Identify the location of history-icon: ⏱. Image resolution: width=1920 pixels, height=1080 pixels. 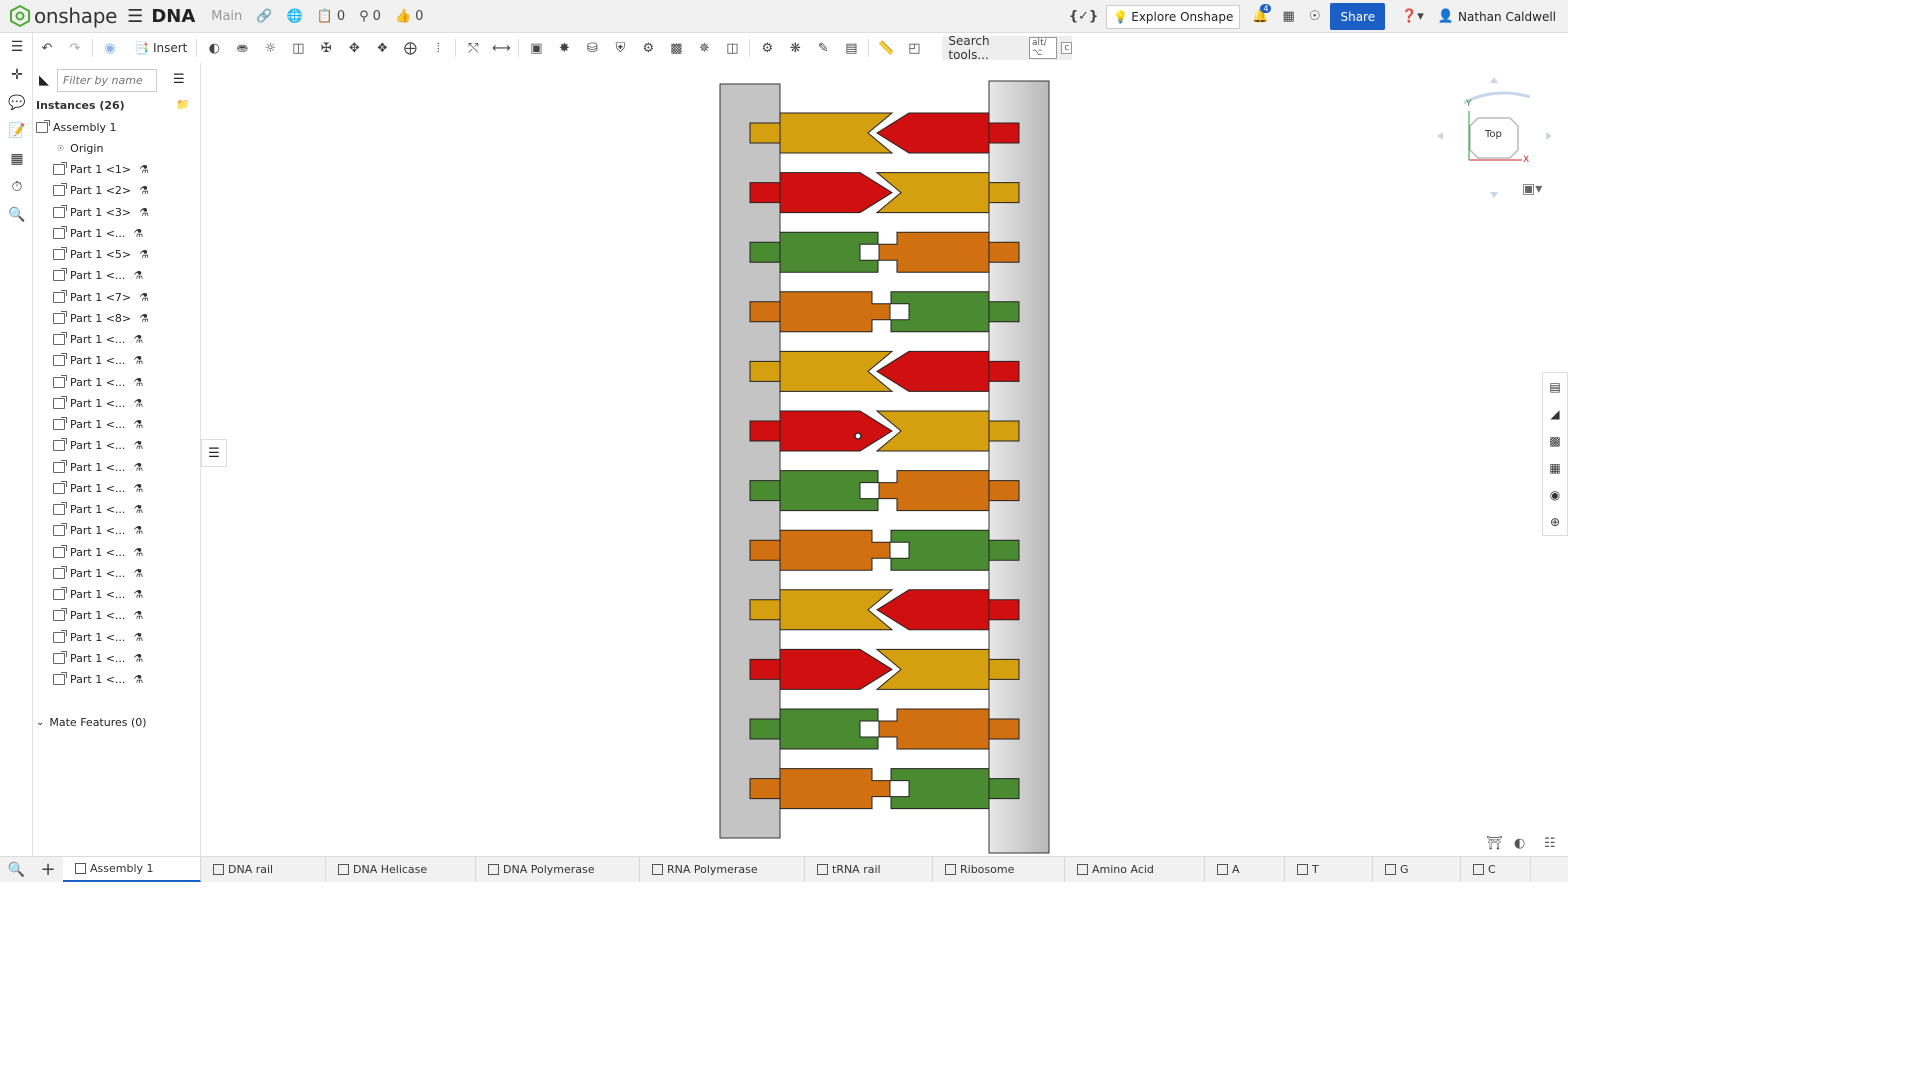
(17, 188).